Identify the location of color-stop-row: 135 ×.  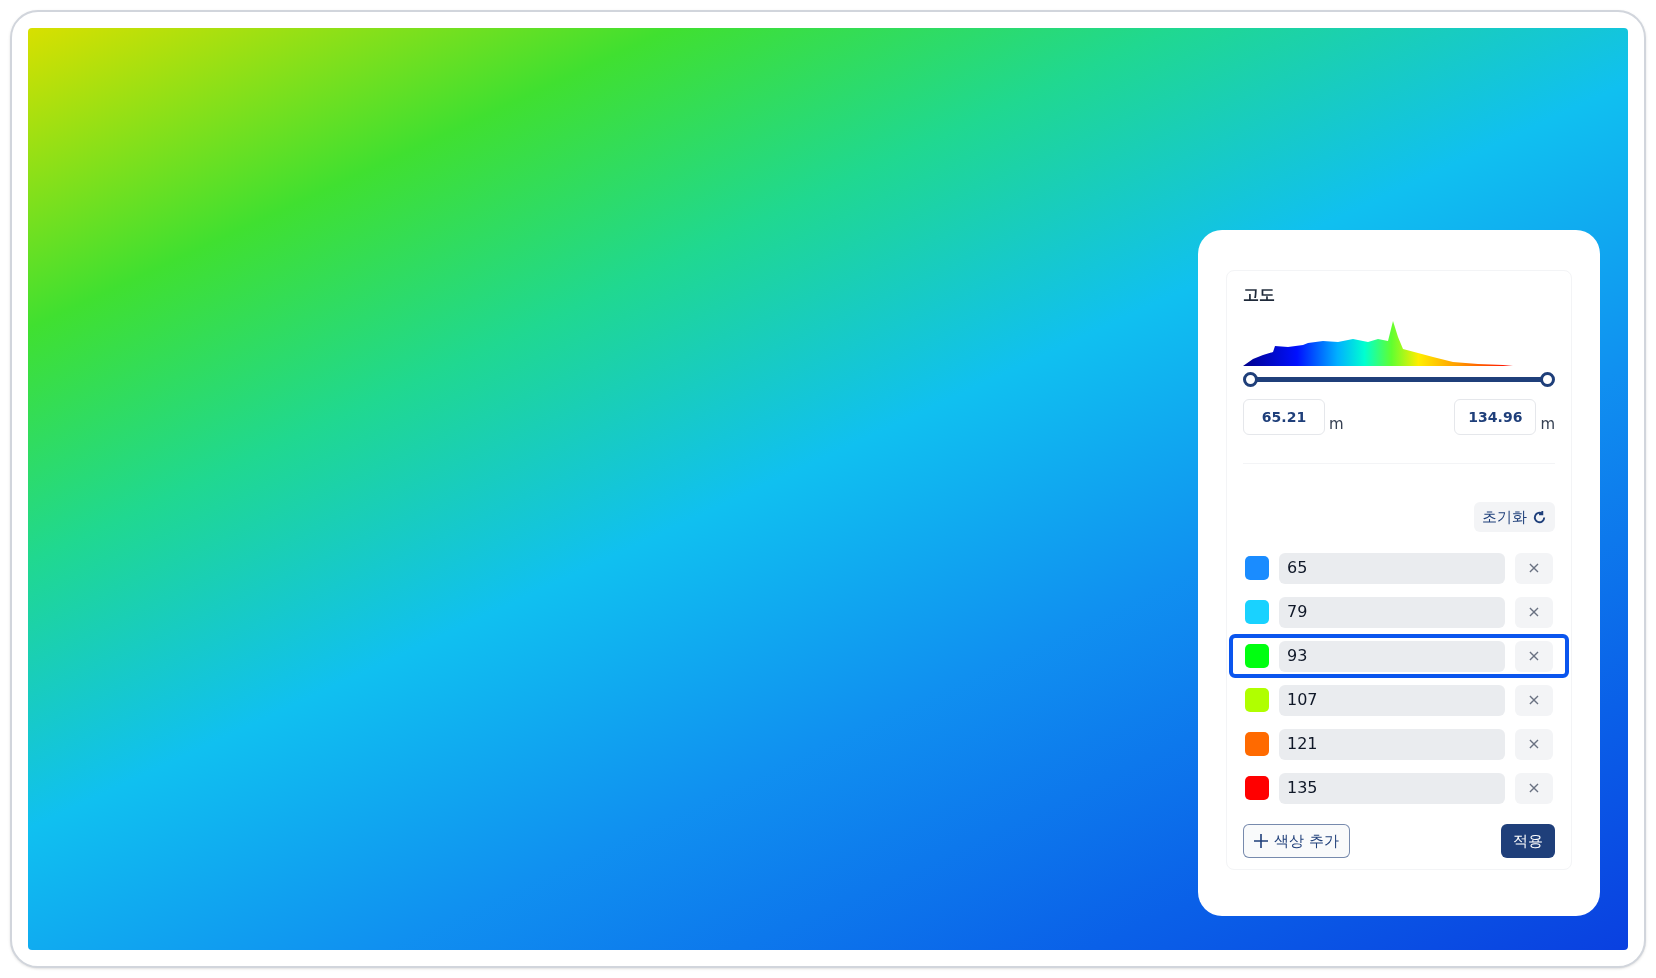
(1399, 788).